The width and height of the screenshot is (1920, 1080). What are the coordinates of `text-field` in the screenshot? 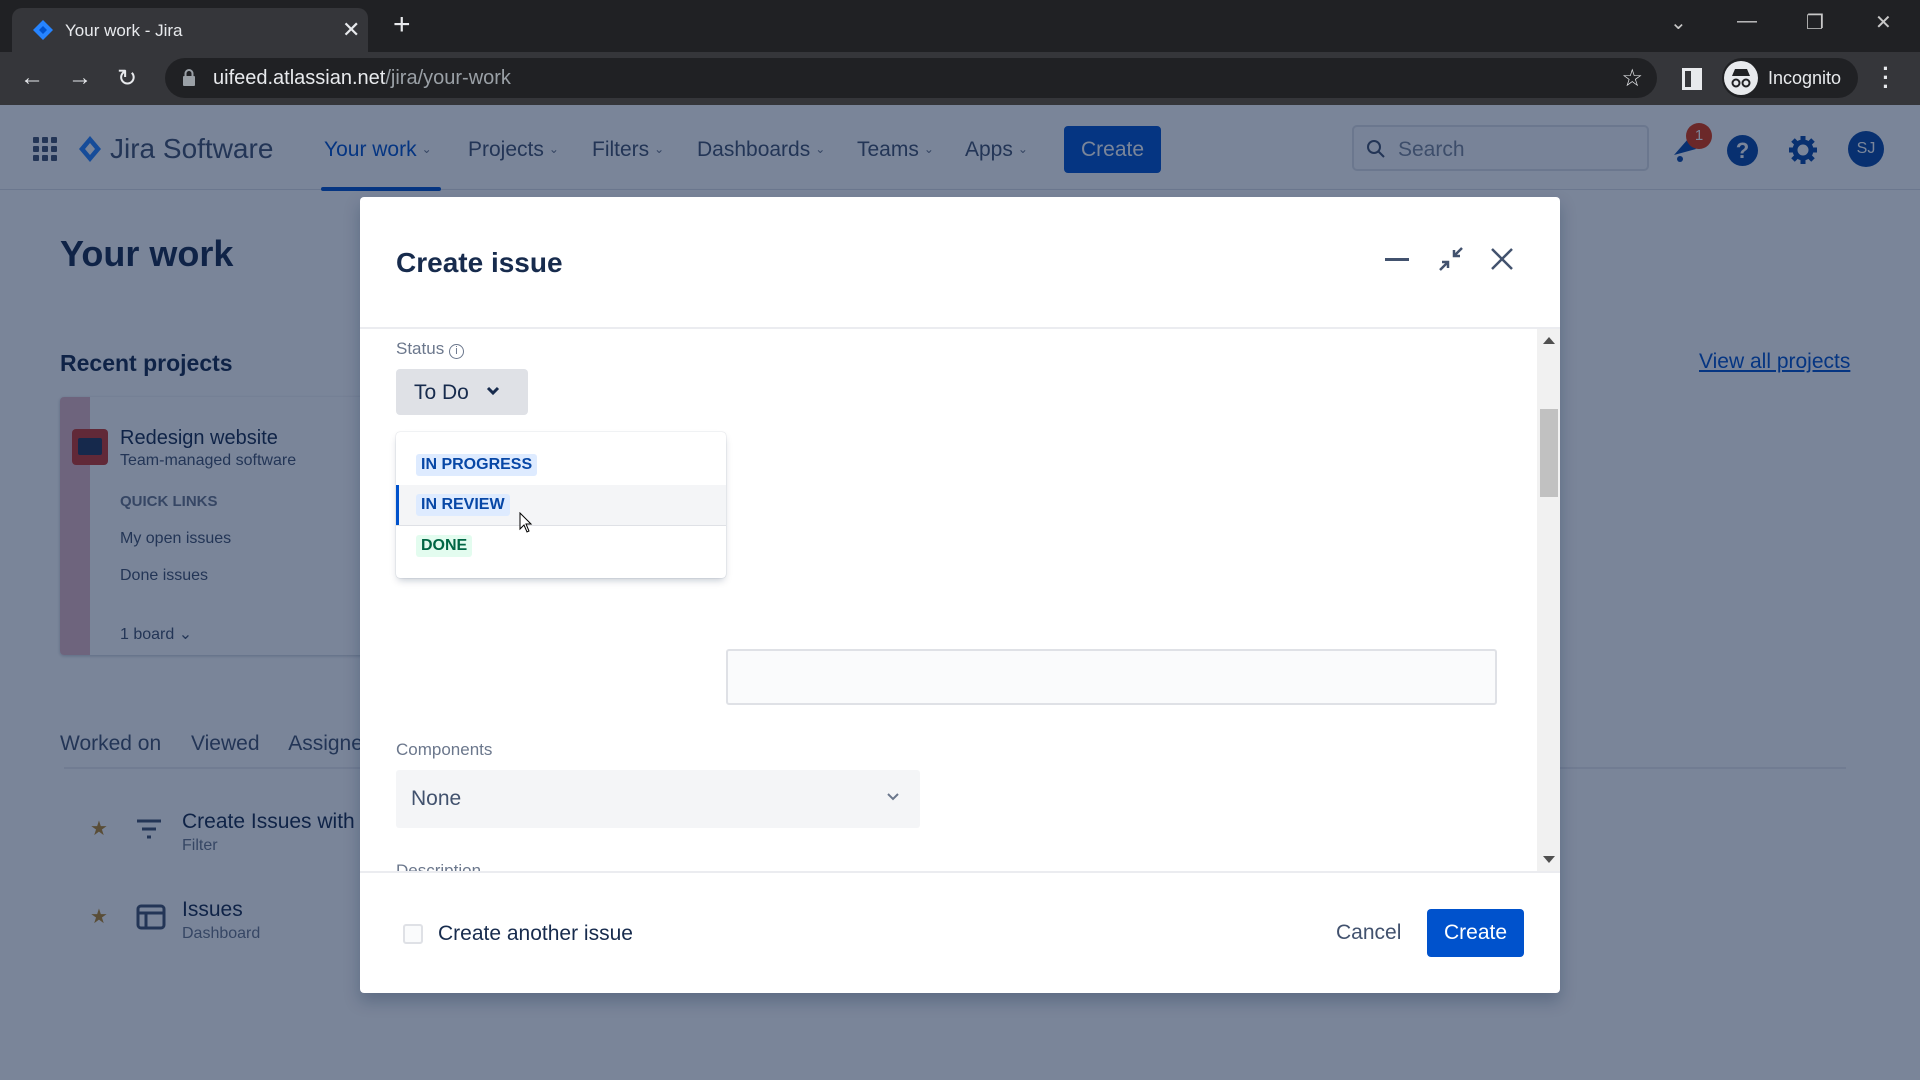 It's located at (1111, 677).